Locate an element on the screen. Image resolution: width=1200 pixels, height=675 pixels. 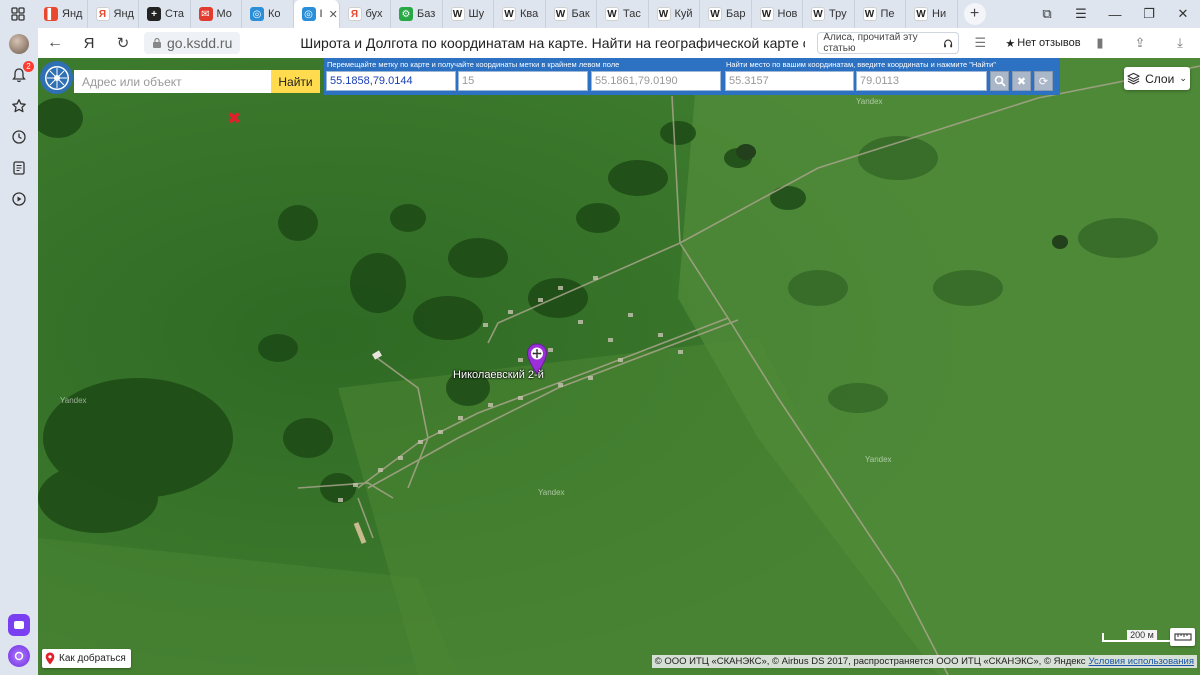
alice-button is located at coordinates (19, 656).